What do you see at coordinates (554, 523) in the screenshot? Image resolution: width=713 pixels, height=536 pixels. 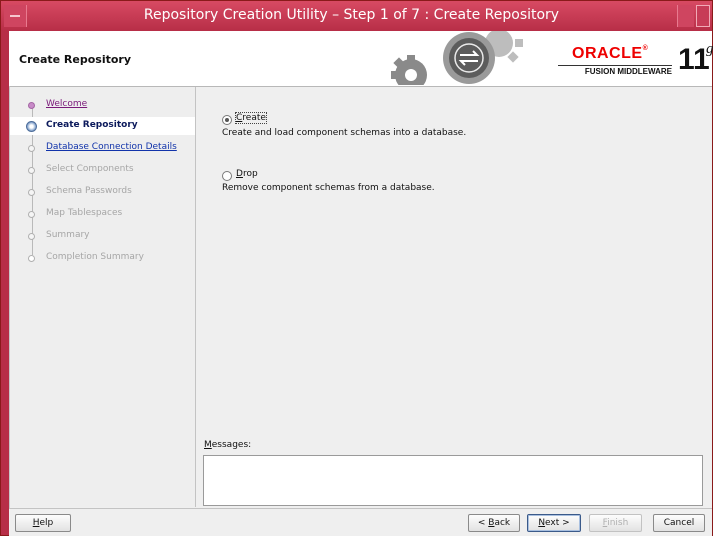 I see `next-button: Next >` at bounding box center [554, 523].